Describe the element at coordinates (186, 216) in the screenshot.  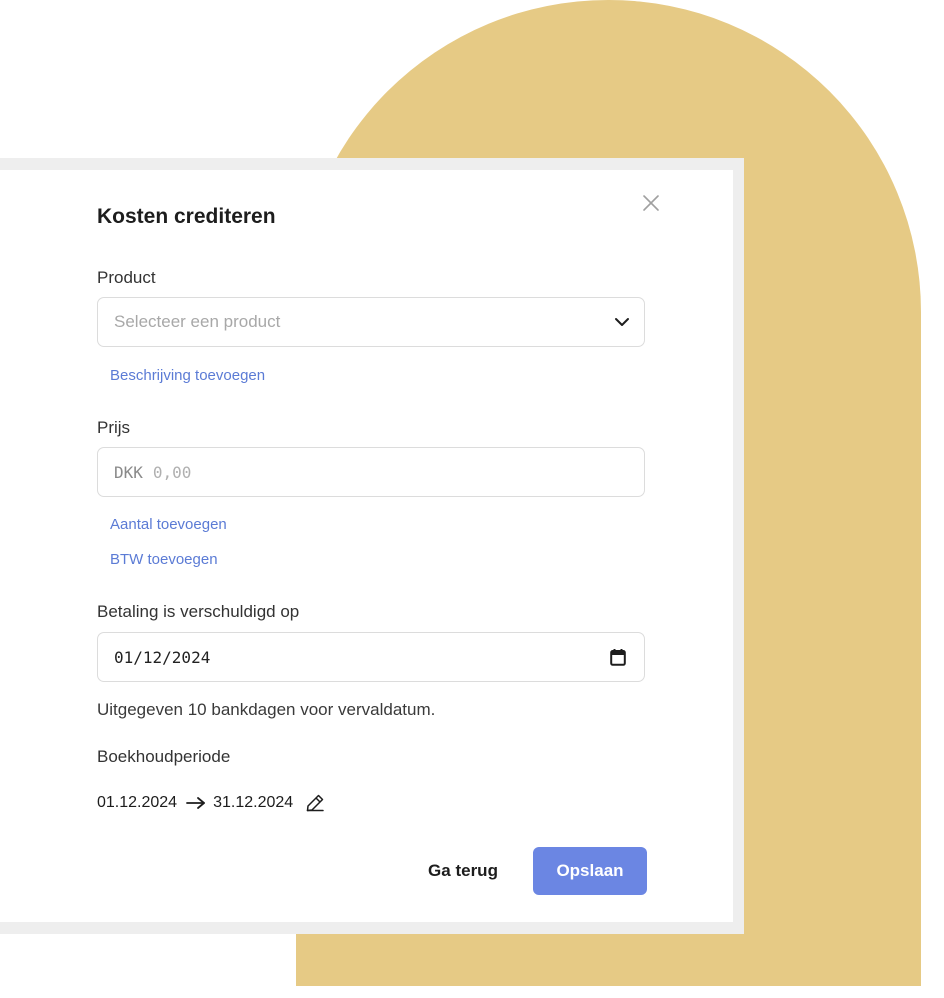
I see `dialog-title: Kosten crediteren` at that location.